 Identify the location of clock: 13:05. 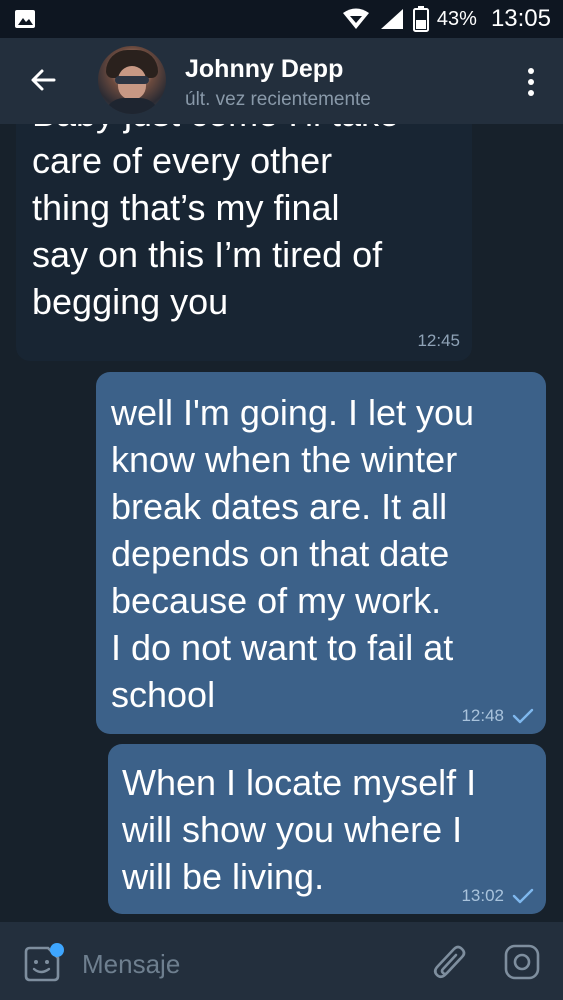
(520, 18).